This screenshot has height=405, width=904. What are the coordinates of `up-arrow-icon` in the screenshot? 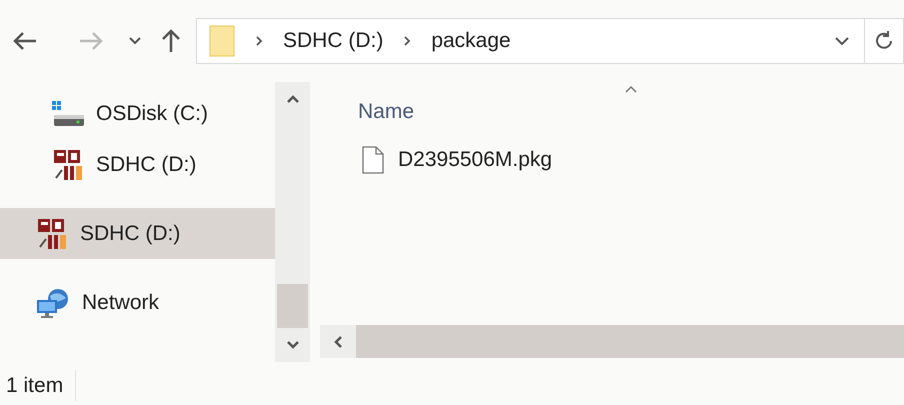 It's located at (171, 41).